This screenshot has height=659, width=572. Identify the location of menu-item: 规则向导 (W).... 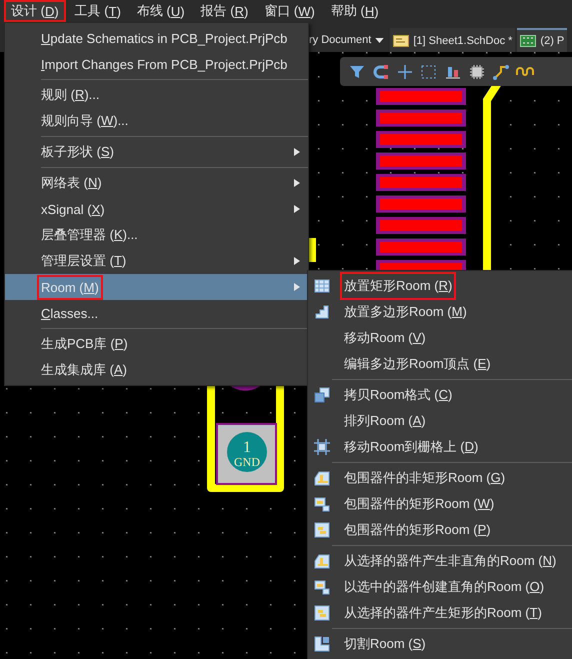
(156, 121).